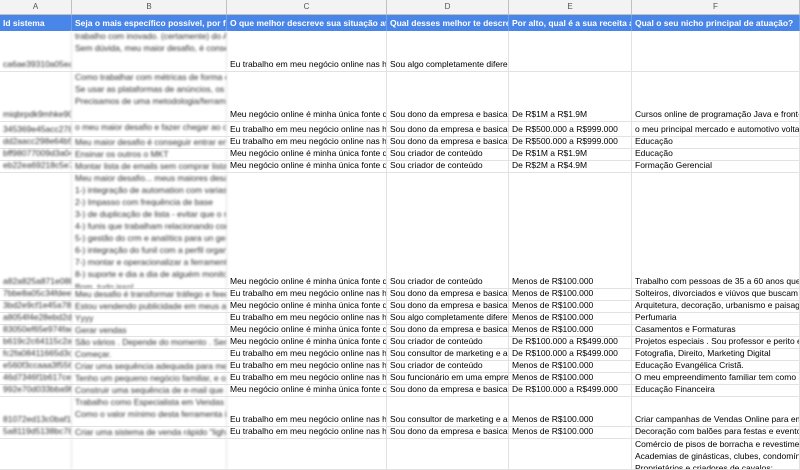 The image size is (800, 470). What do you see at coordinates (716, 354) in the screenshot?
I see `cell-niche: Fotografia, Direito, Marketing Digital` at bounding box center [716, 354].